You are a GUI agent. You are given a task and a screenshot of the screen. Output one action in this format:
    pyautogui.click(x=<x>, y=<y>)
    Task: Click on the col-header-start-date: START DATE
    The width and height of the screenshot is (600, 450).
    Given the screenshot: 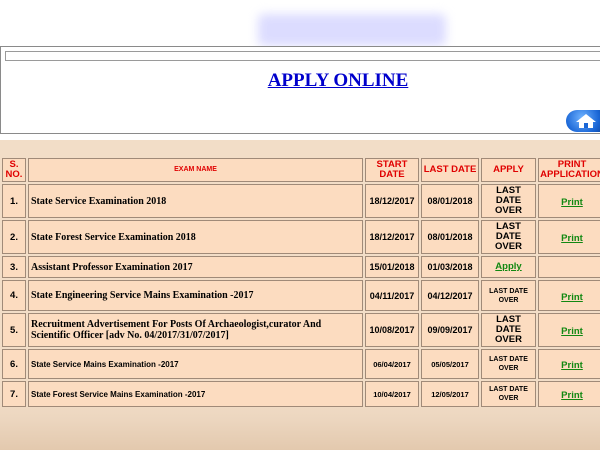 What is the action you would take?
    pyautogui.click(x=392, y=170)
    